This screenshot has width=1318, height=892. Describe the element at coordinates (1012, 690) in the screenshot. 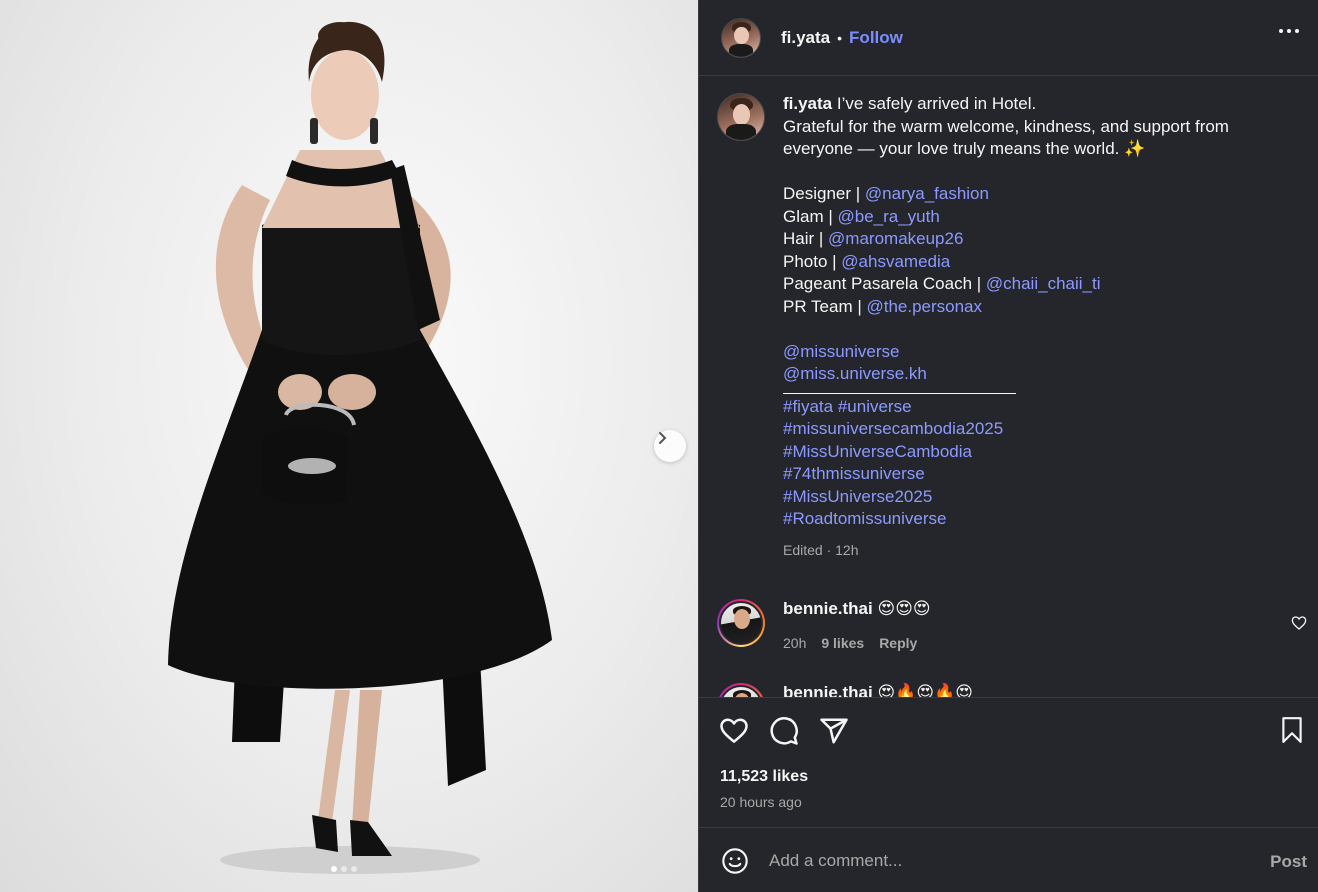

I see `comment-item: bennie.thai 😍🔥😍🔥😍` at that location.